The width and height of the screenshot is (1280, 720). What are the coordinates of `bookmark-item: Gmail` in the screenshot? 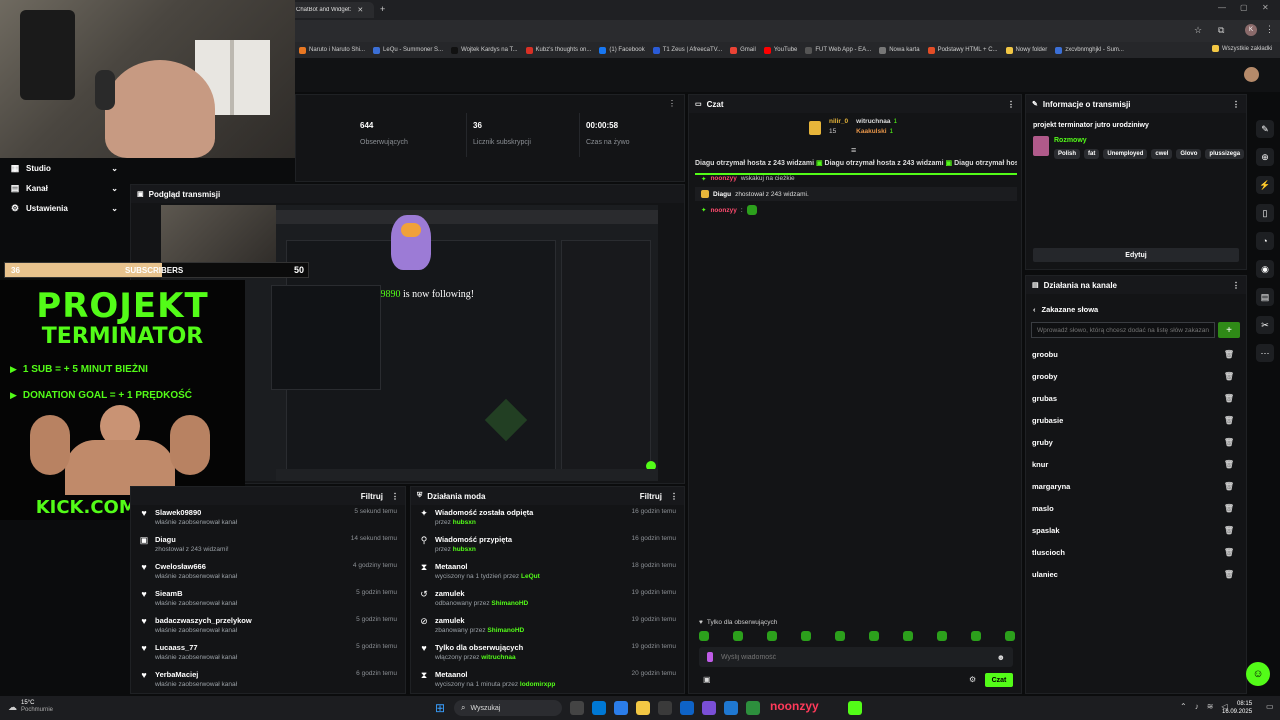 It's located at (743, 50).